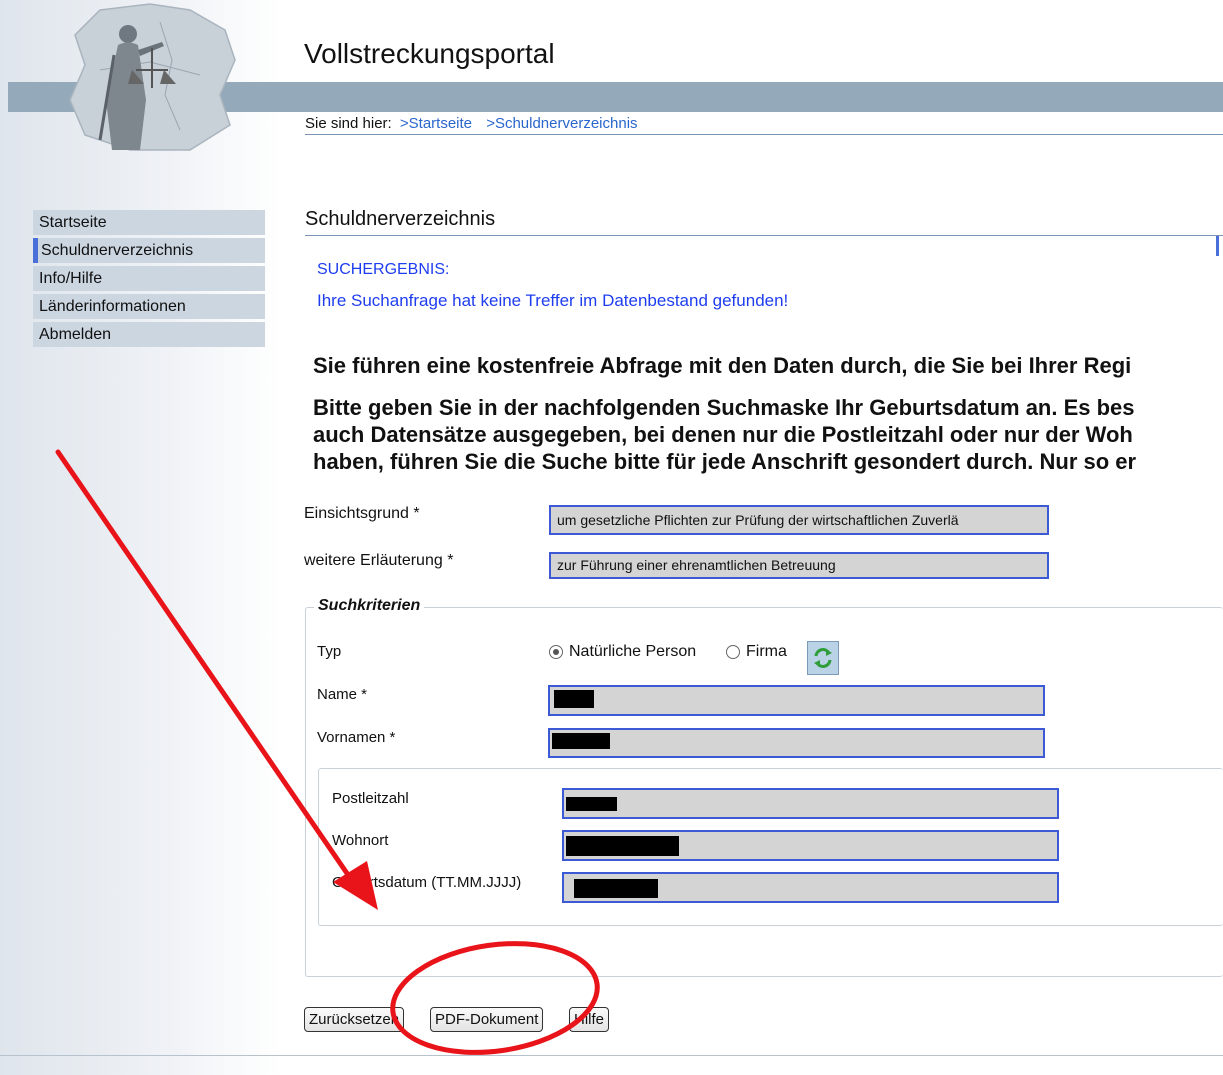  Describe the element at coordinates (796, 700) in the screenshot. I see `name-input` at that location.